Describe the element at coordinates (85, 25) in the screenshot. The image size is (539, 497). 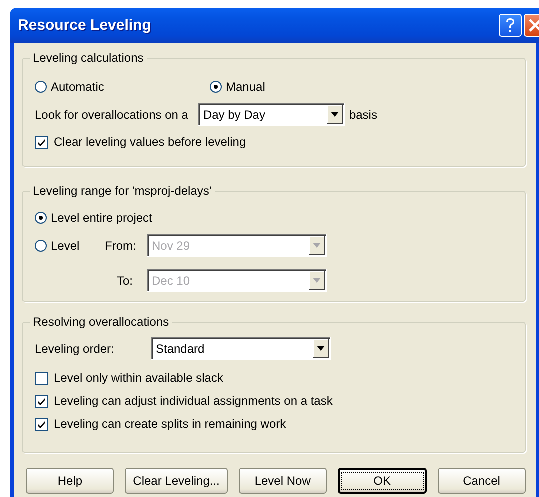
I see `window-title: Resource Leveling` at that location.